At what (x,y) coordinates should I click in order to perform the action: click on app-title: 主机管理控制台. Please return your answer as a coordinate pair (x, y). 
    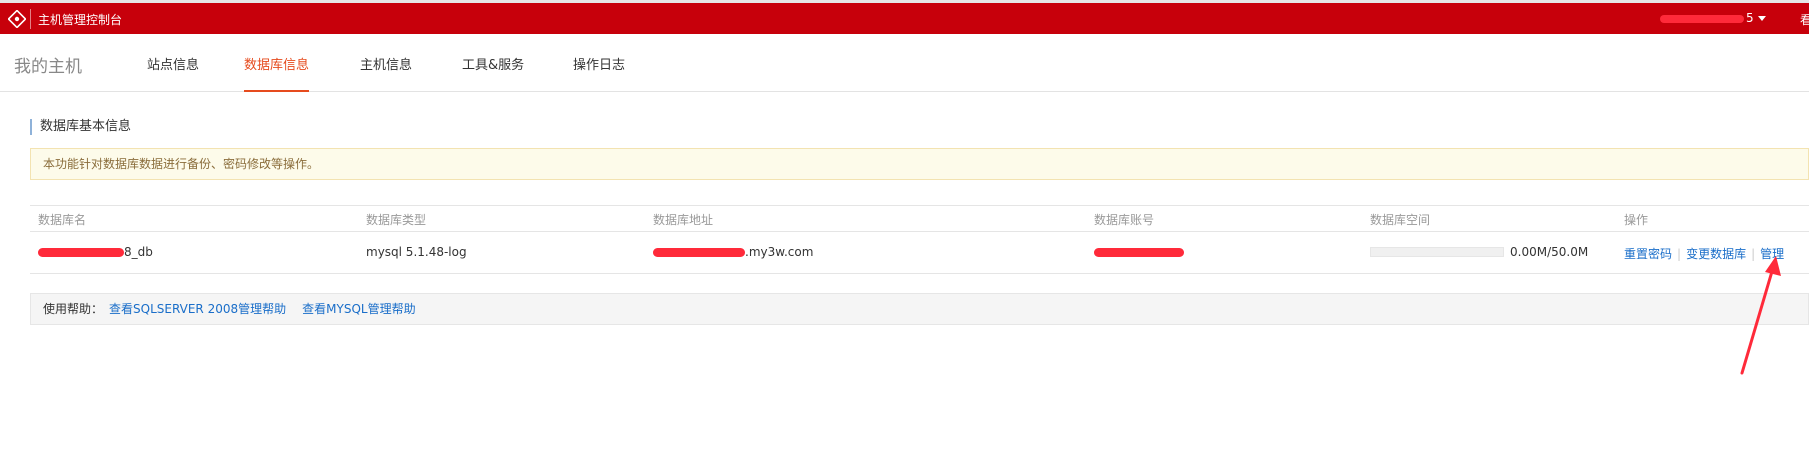
    Looking at the image, I should click on (80, 20).